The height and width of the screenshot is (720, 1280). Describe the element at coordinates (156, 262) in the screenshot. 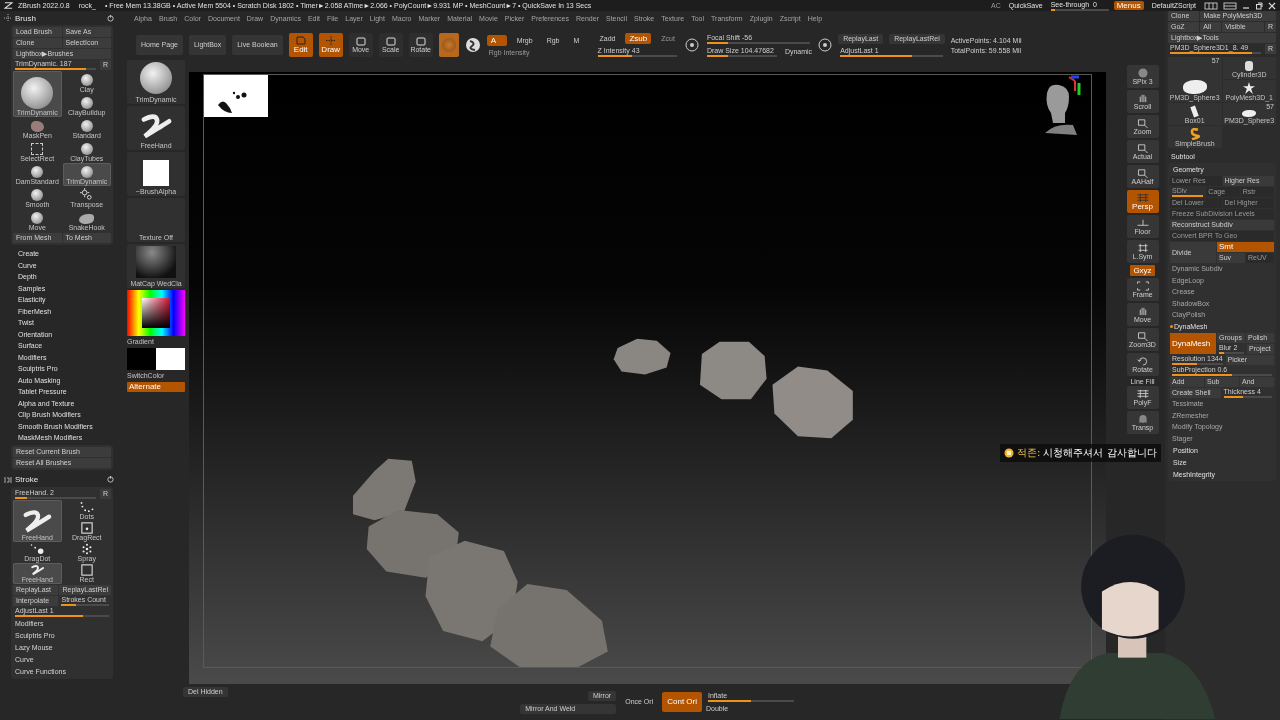

I see `material-swatch` at that location.